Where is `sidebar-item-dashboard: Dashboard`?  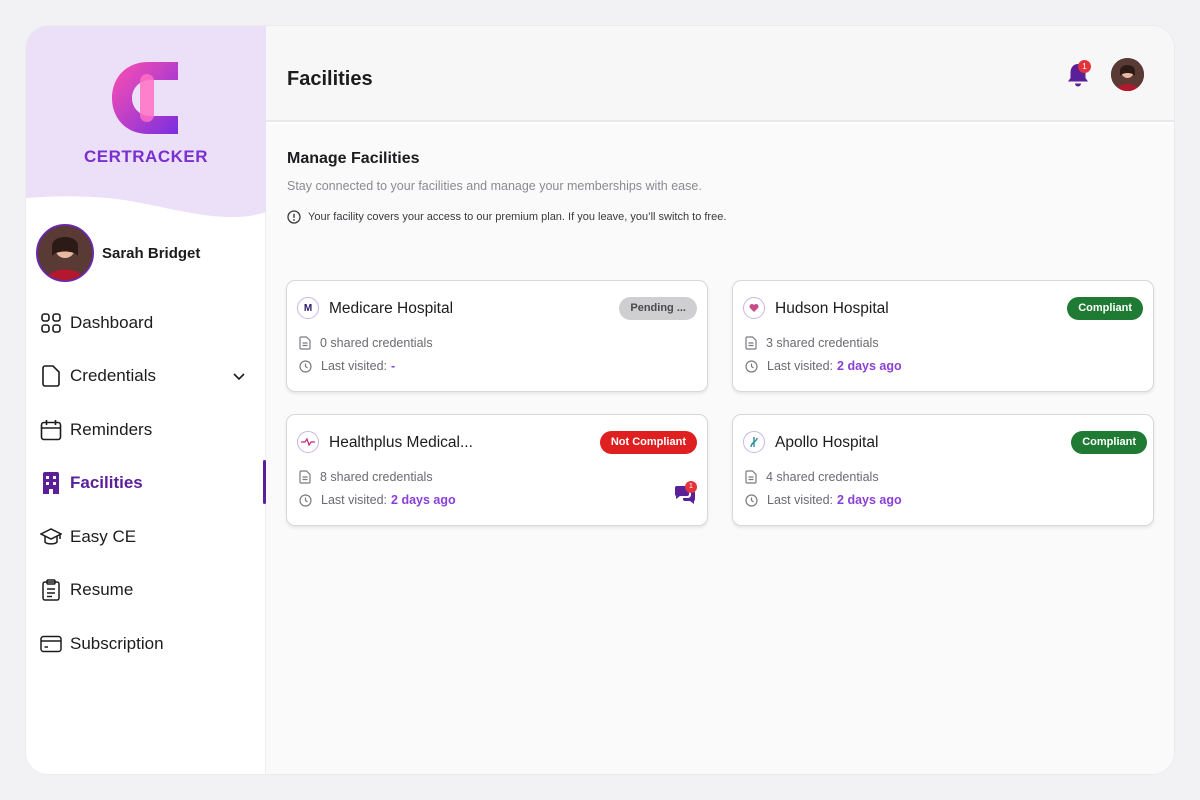
sidebar-item-dashboard: Dashboard is located at coordinates (146, 323).